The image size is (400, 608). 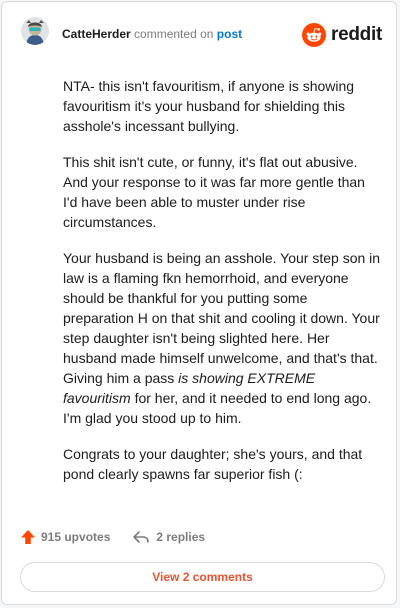 I want to click on comment-footer: 915 upvotes 2 replies, so click(x=112, y=537).